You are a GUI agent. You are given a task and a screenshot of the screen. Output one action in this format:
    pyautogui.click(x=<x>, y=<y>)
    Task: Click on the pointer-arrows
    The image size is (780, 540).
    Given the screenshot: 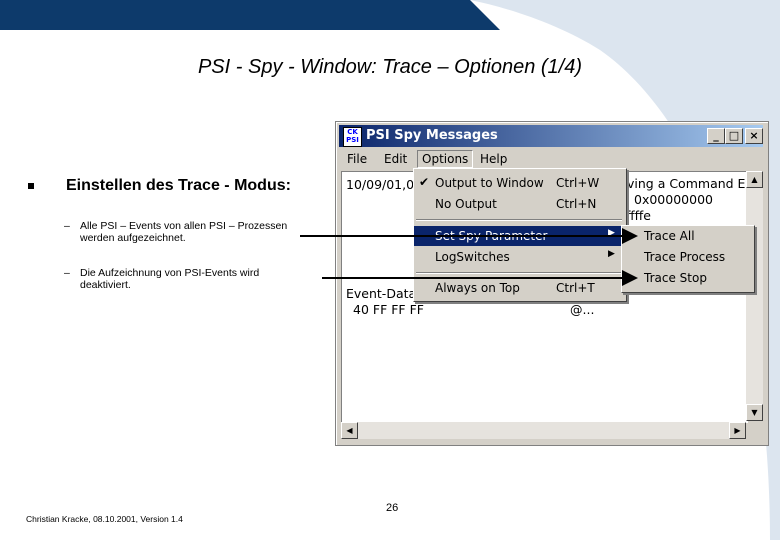 What is the action you would take?
    pyautogui.click(x=469, y=257)
    